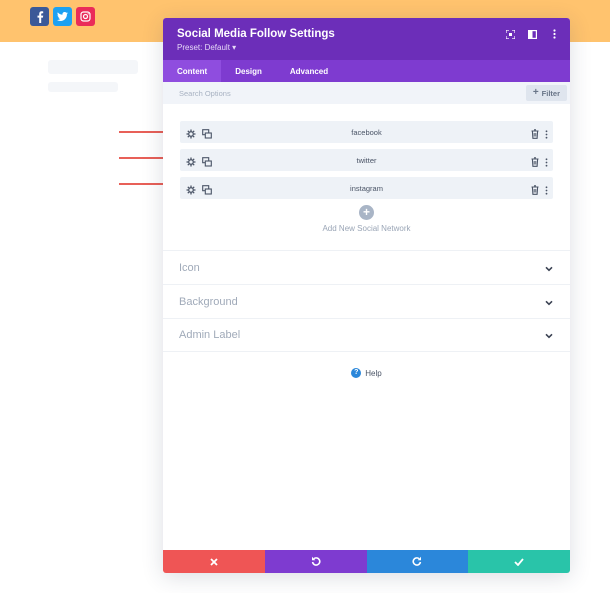  I want to click on section-admin-label: Admin Label, so click(366, 335).